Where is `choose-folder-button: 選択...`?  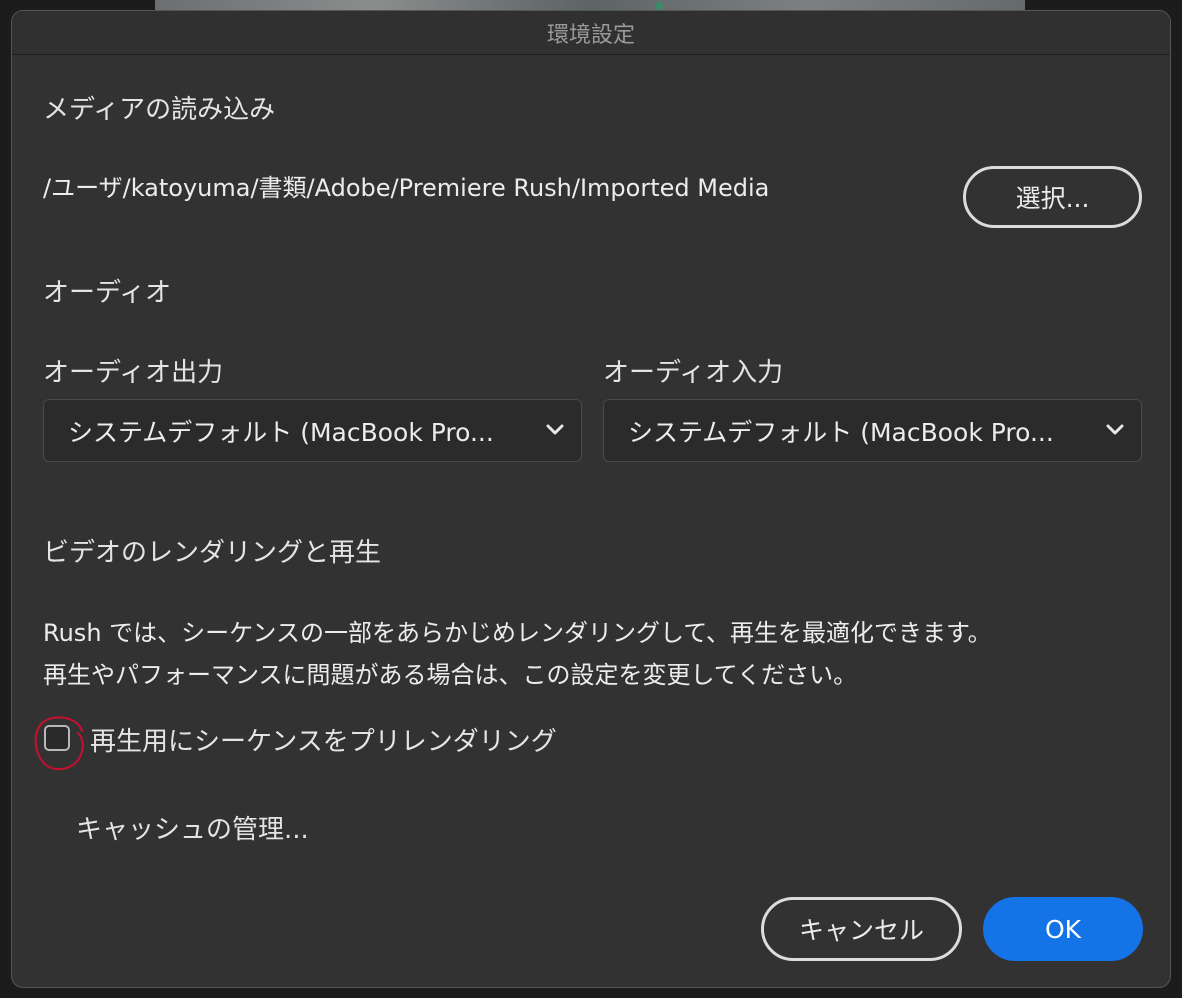
choose-folder-button: 選択... is located at coordinates (1052, 197).